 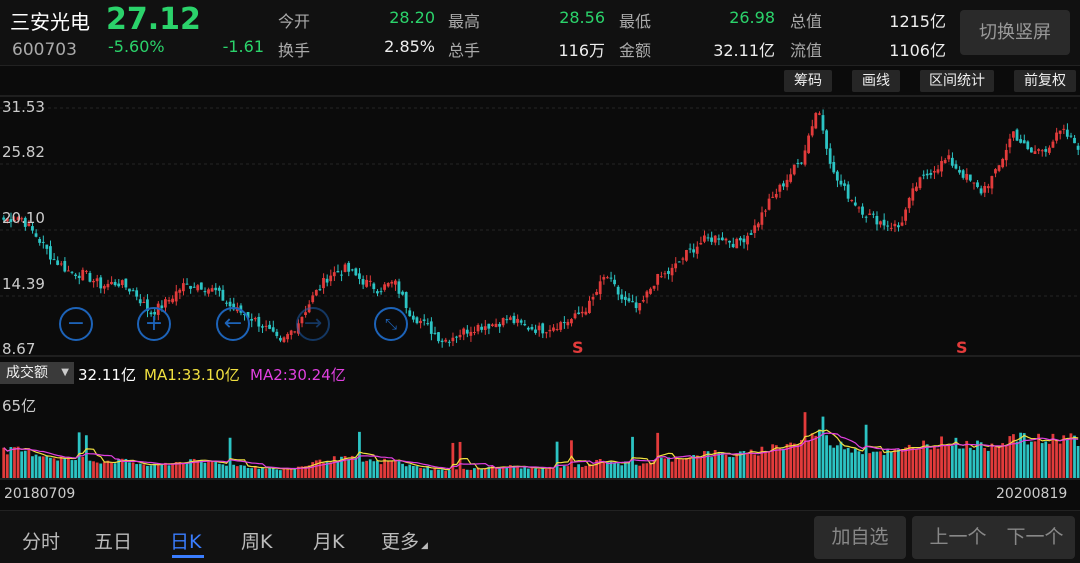 I want to click on fullscreen-icon: ⤡, so click(x=391, y=324).